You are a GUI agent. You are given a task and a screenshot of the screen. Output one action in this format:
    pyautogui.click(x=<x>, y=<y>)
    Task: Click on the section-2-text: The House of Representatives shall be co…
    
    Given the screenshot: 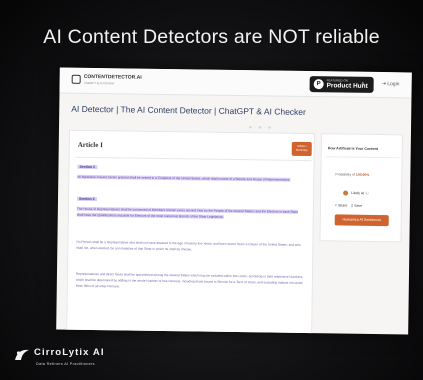 What is the action you would take?
    pyautogui.click(x=190, y=213)
    